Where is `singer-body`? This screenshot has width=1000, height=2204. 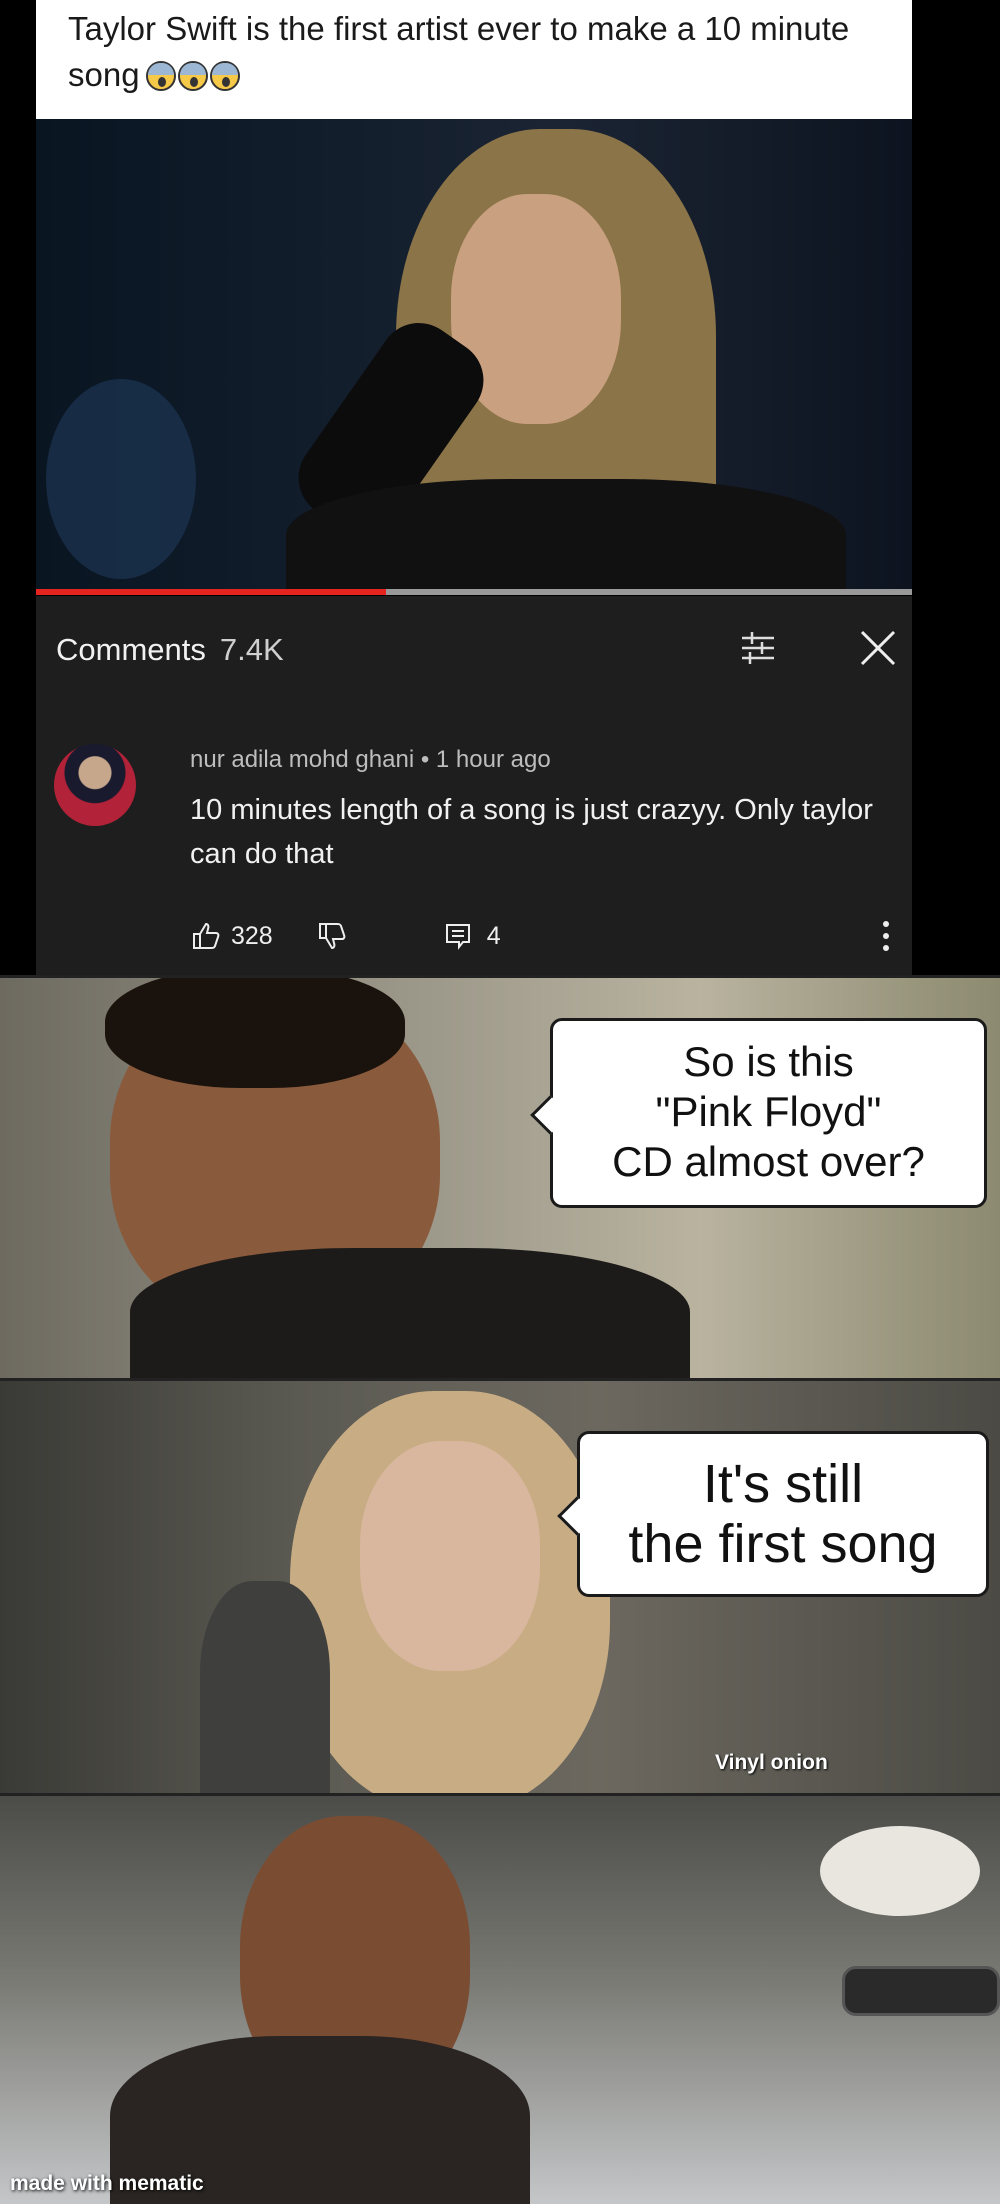
singer-body is located at coordinates (566, 536).